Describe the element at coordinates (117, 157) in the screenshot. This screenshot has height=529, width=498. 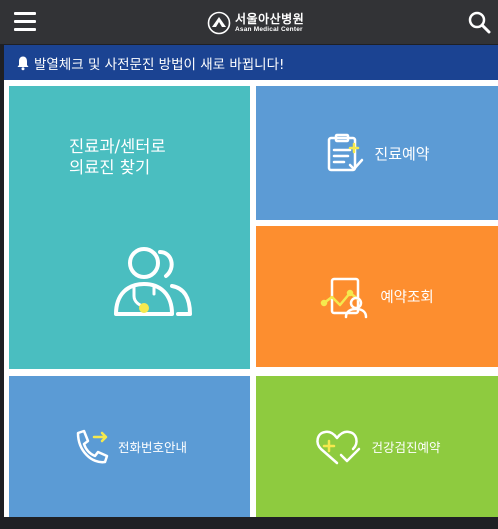
I see `tile-find-doctor-label: 진료과/센터로 의료진 찾기` at that location.